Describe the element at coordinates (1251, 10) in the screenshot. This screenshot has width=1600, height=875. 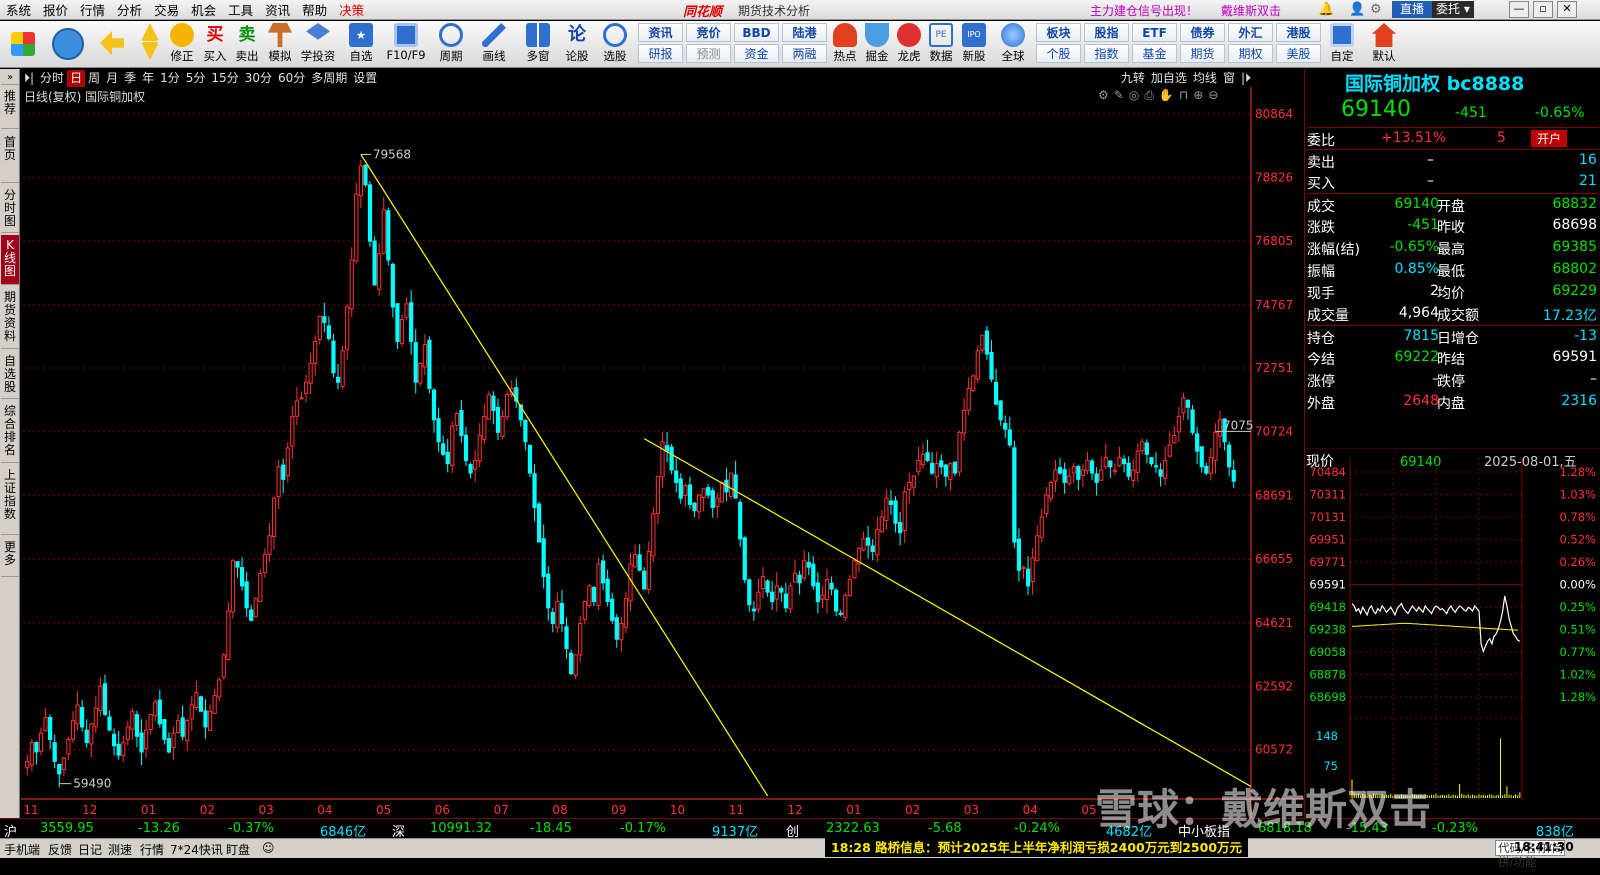
I see `promo-link-2: 戴维斯双击` at that location.